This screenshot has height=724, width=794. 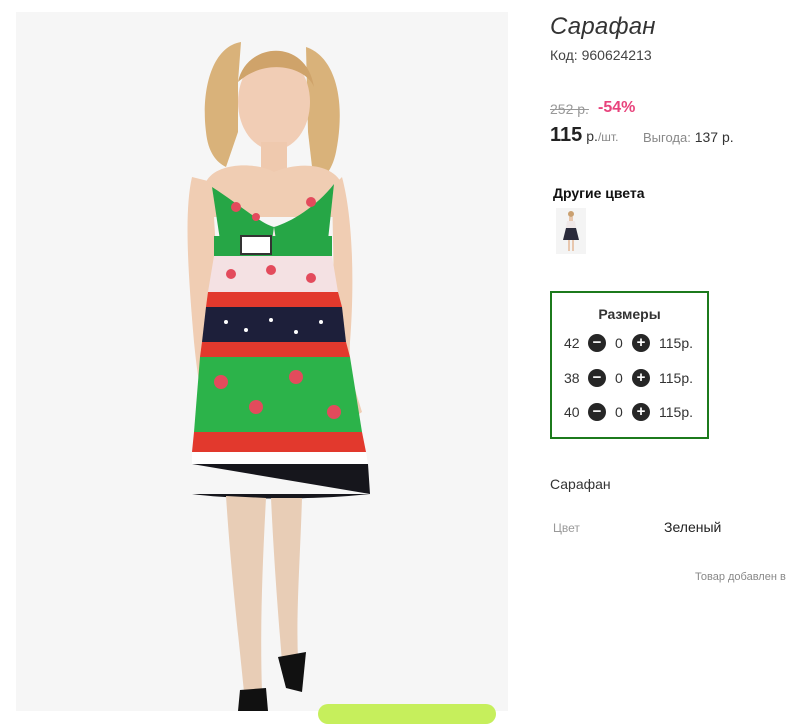 What do you see at coordinates (629, 413) in the screenshot?
I see `size-row: 40 − 0 + 115р.` at bounding box center [629, 413].